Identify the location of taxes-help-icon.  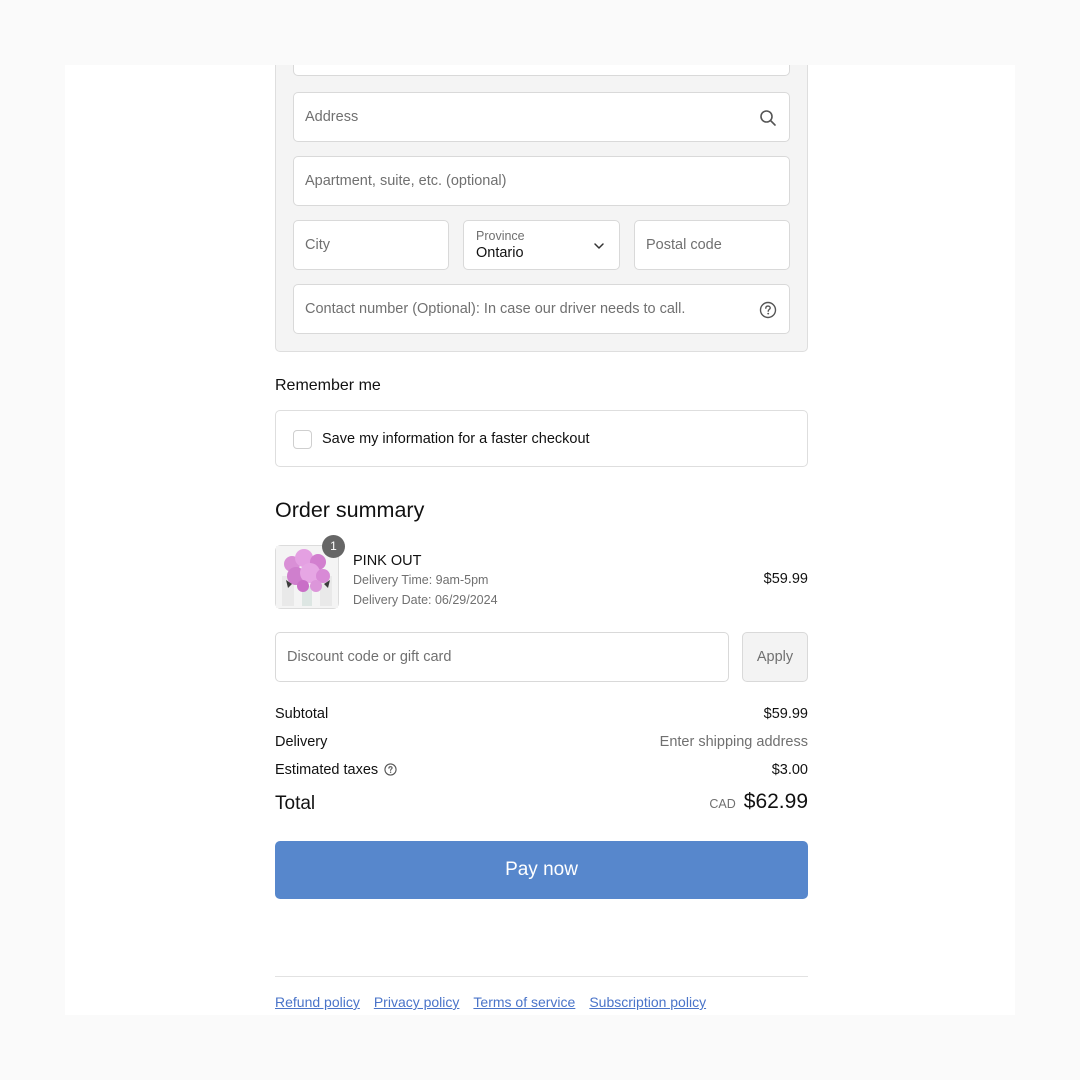
(390, 769).